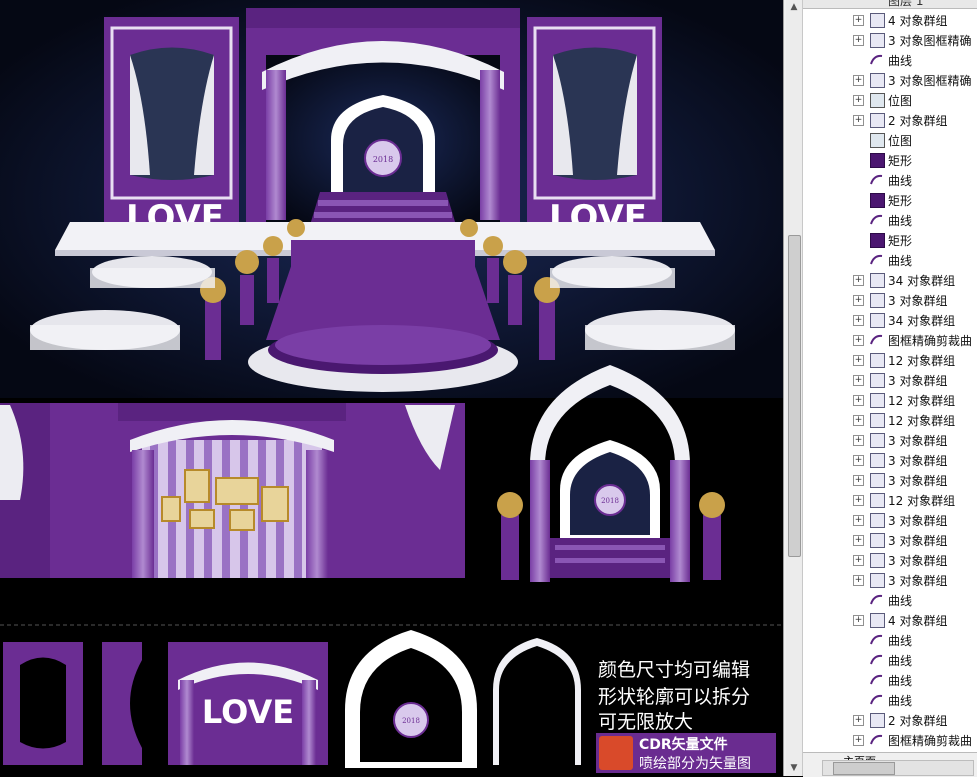  Describe the element at coordinates (686, 753) in the screenshot. I see `cdr-badge: CDR矢量文件 喷绘部分为矢量图` at that location.